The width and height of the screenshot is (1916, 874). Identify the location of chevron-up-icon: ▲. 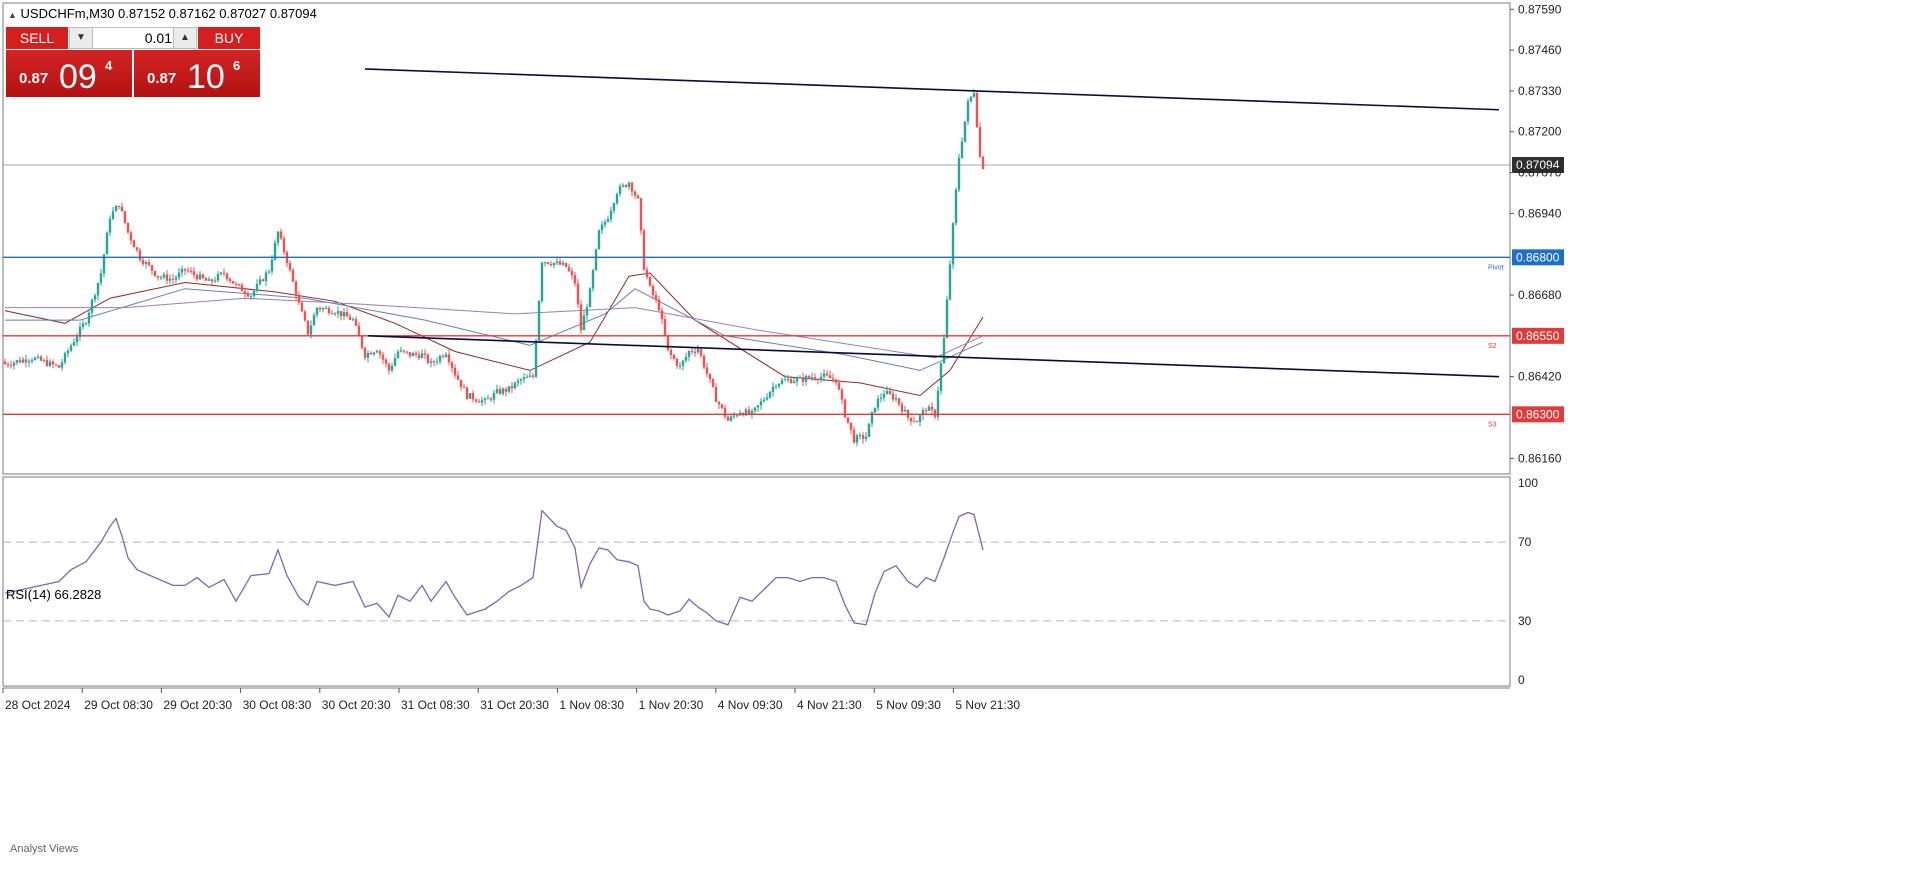
(184, 38).